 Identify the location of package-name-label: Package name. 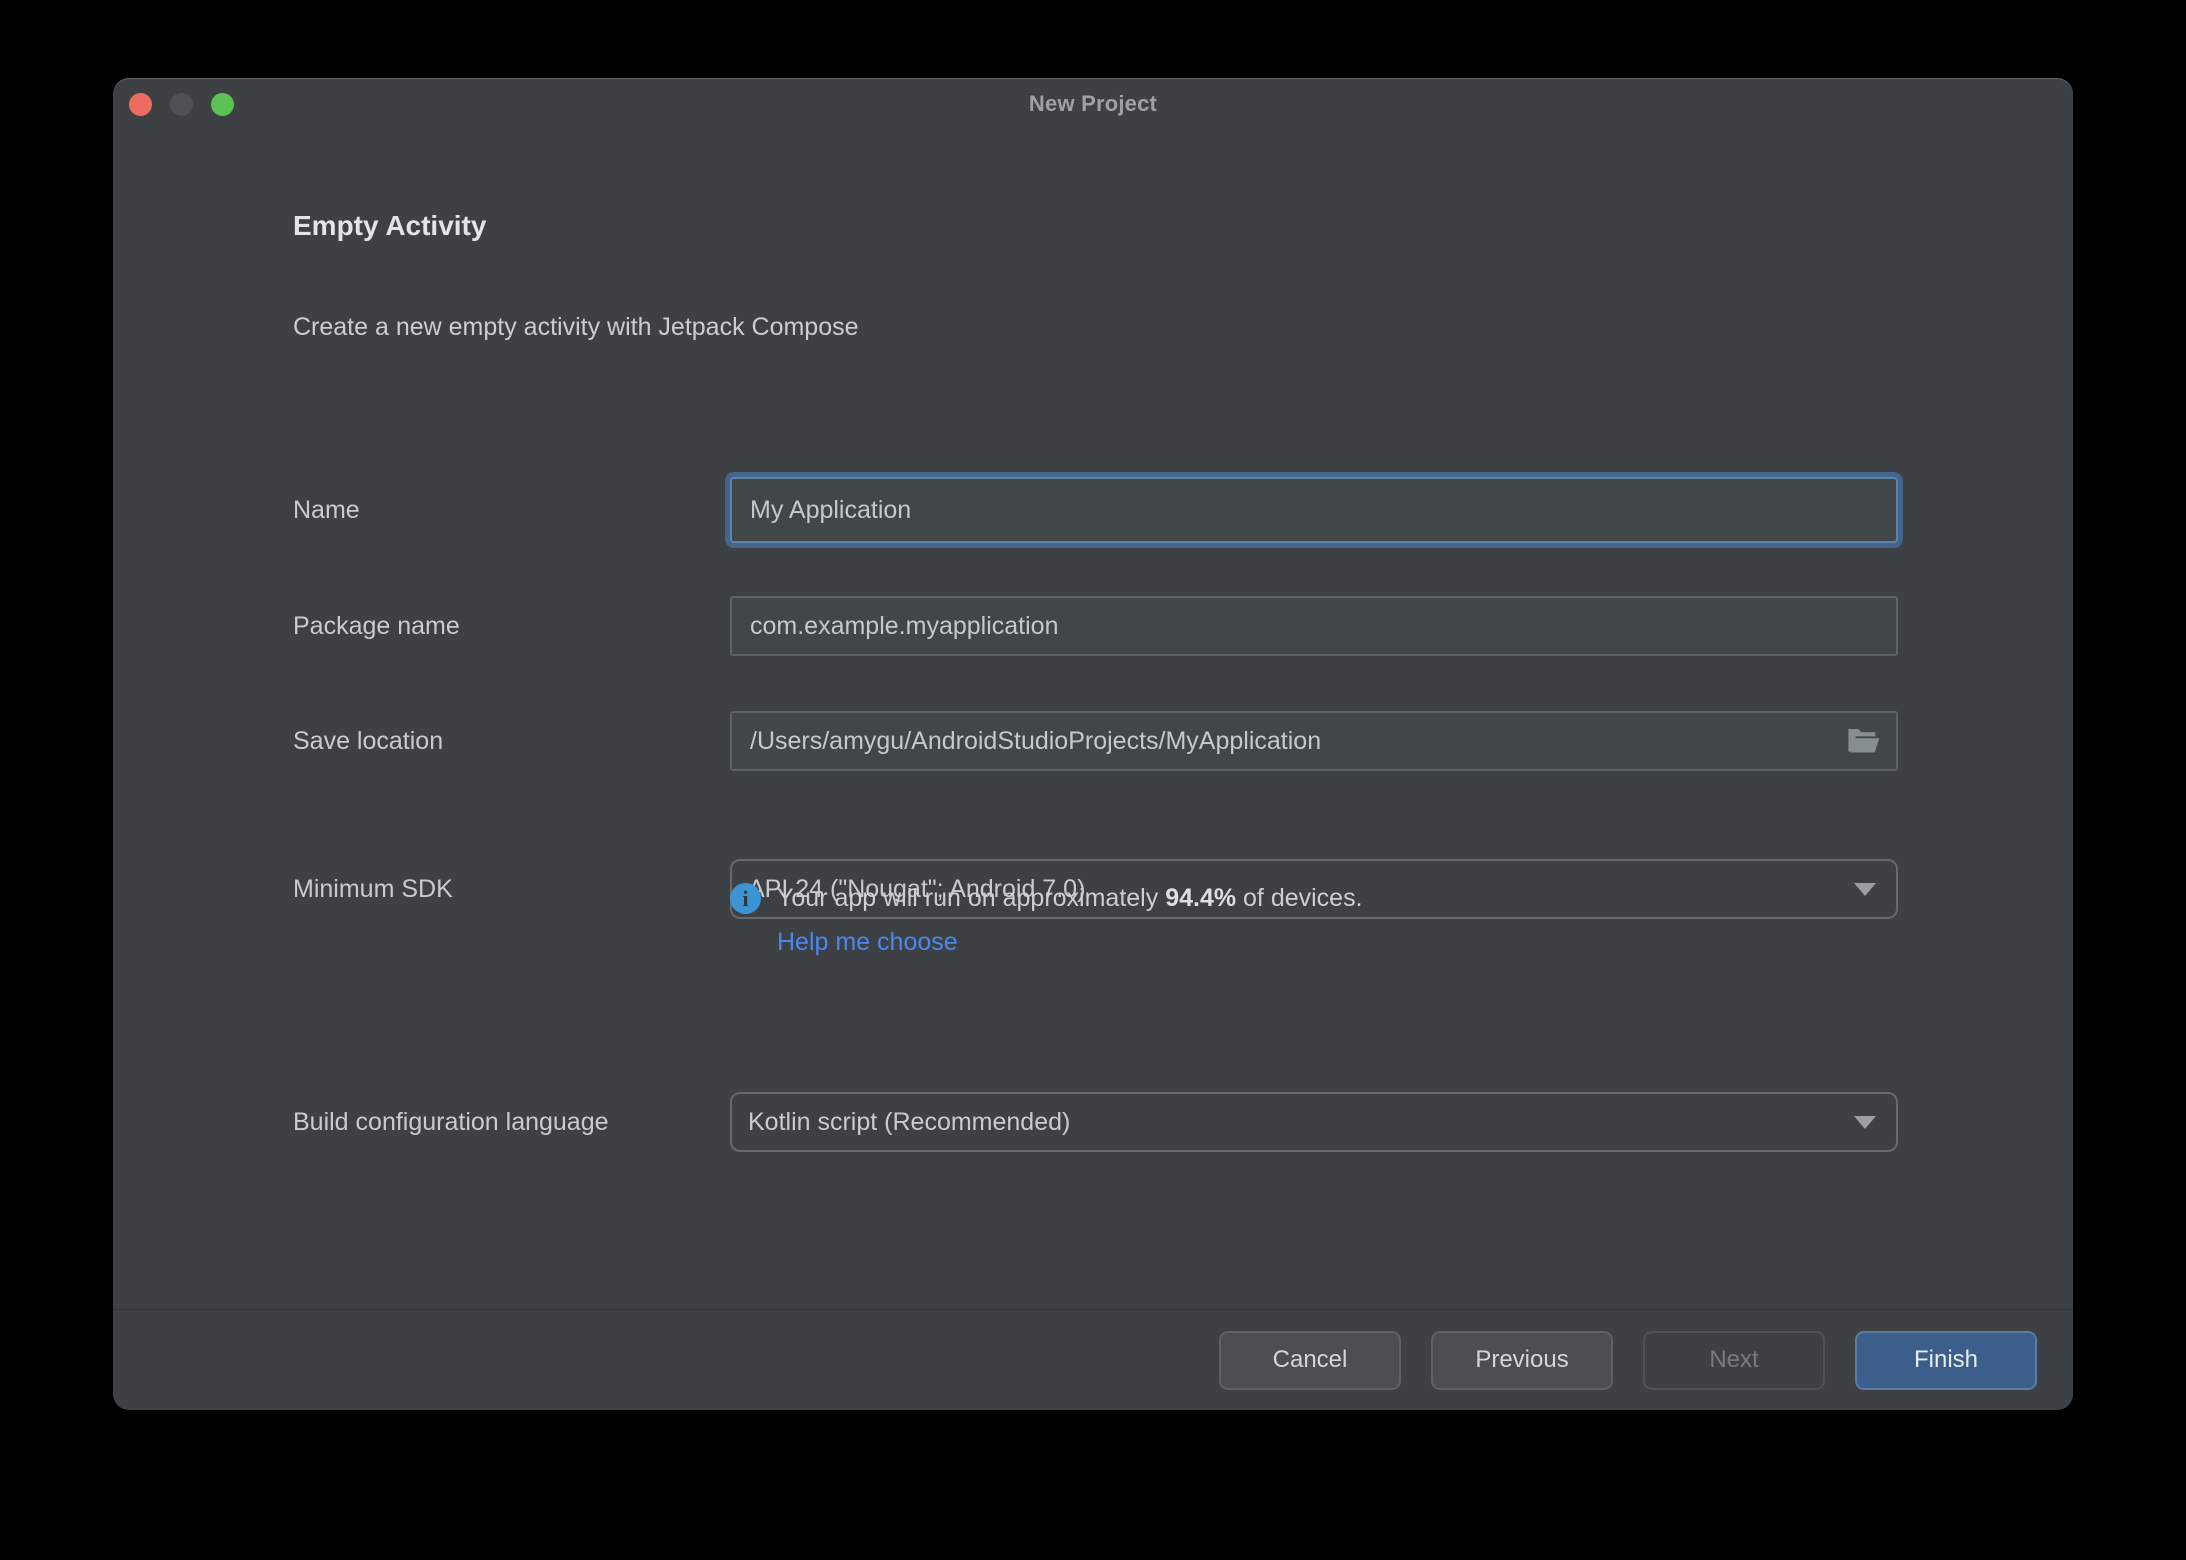
(376, 625).